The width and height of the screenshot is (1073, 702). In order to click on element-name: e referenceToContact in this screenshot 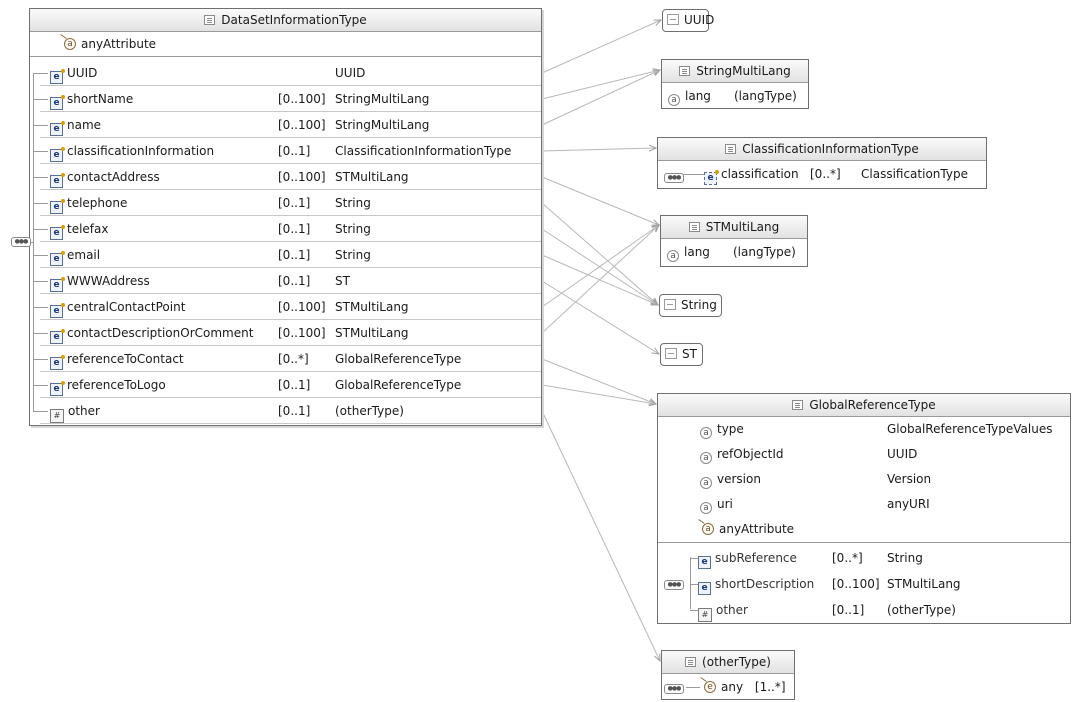, I will do `click(117, 359)`.